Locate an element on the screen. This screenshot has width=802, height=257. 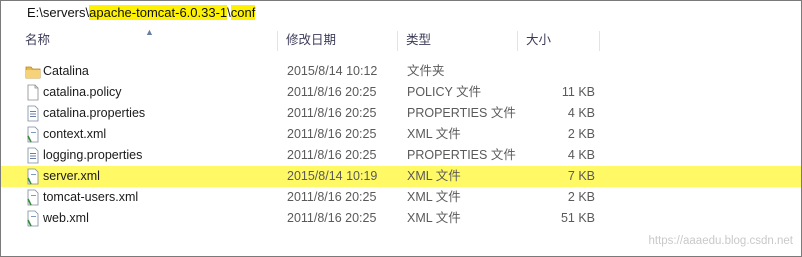
folder-icon is located at coordinates (33, 71).